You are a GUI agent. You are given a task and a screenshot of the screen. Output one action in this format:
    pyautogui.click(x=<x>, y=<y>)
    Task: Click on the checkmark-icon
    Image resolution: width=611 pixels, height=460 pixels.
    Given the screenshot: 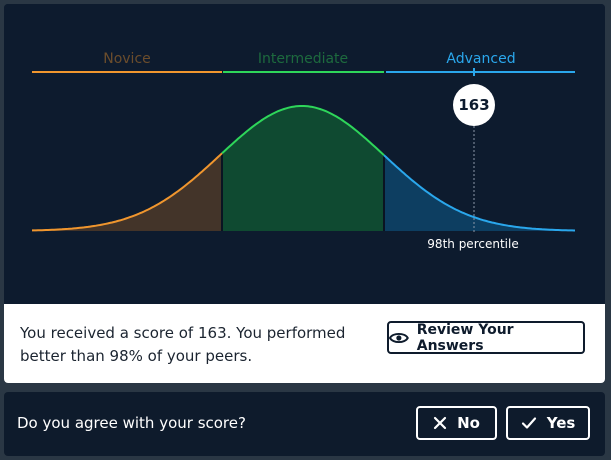 What is the action you would take?
    pyautogui.click(x=528, y=423)
    